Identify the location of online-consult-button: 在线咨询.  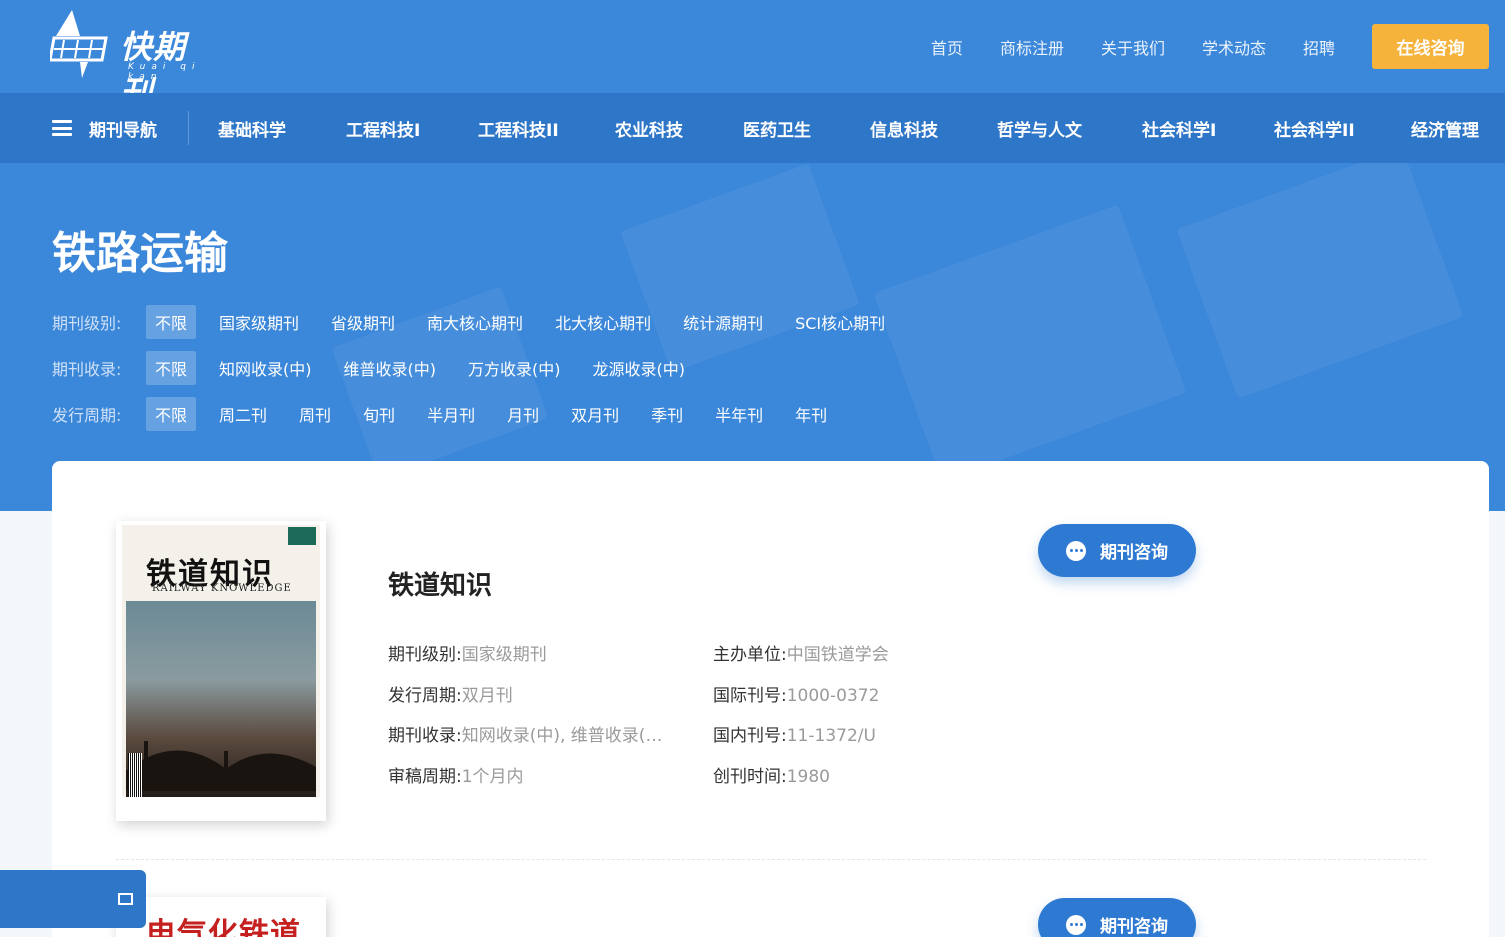
(1430, 46).